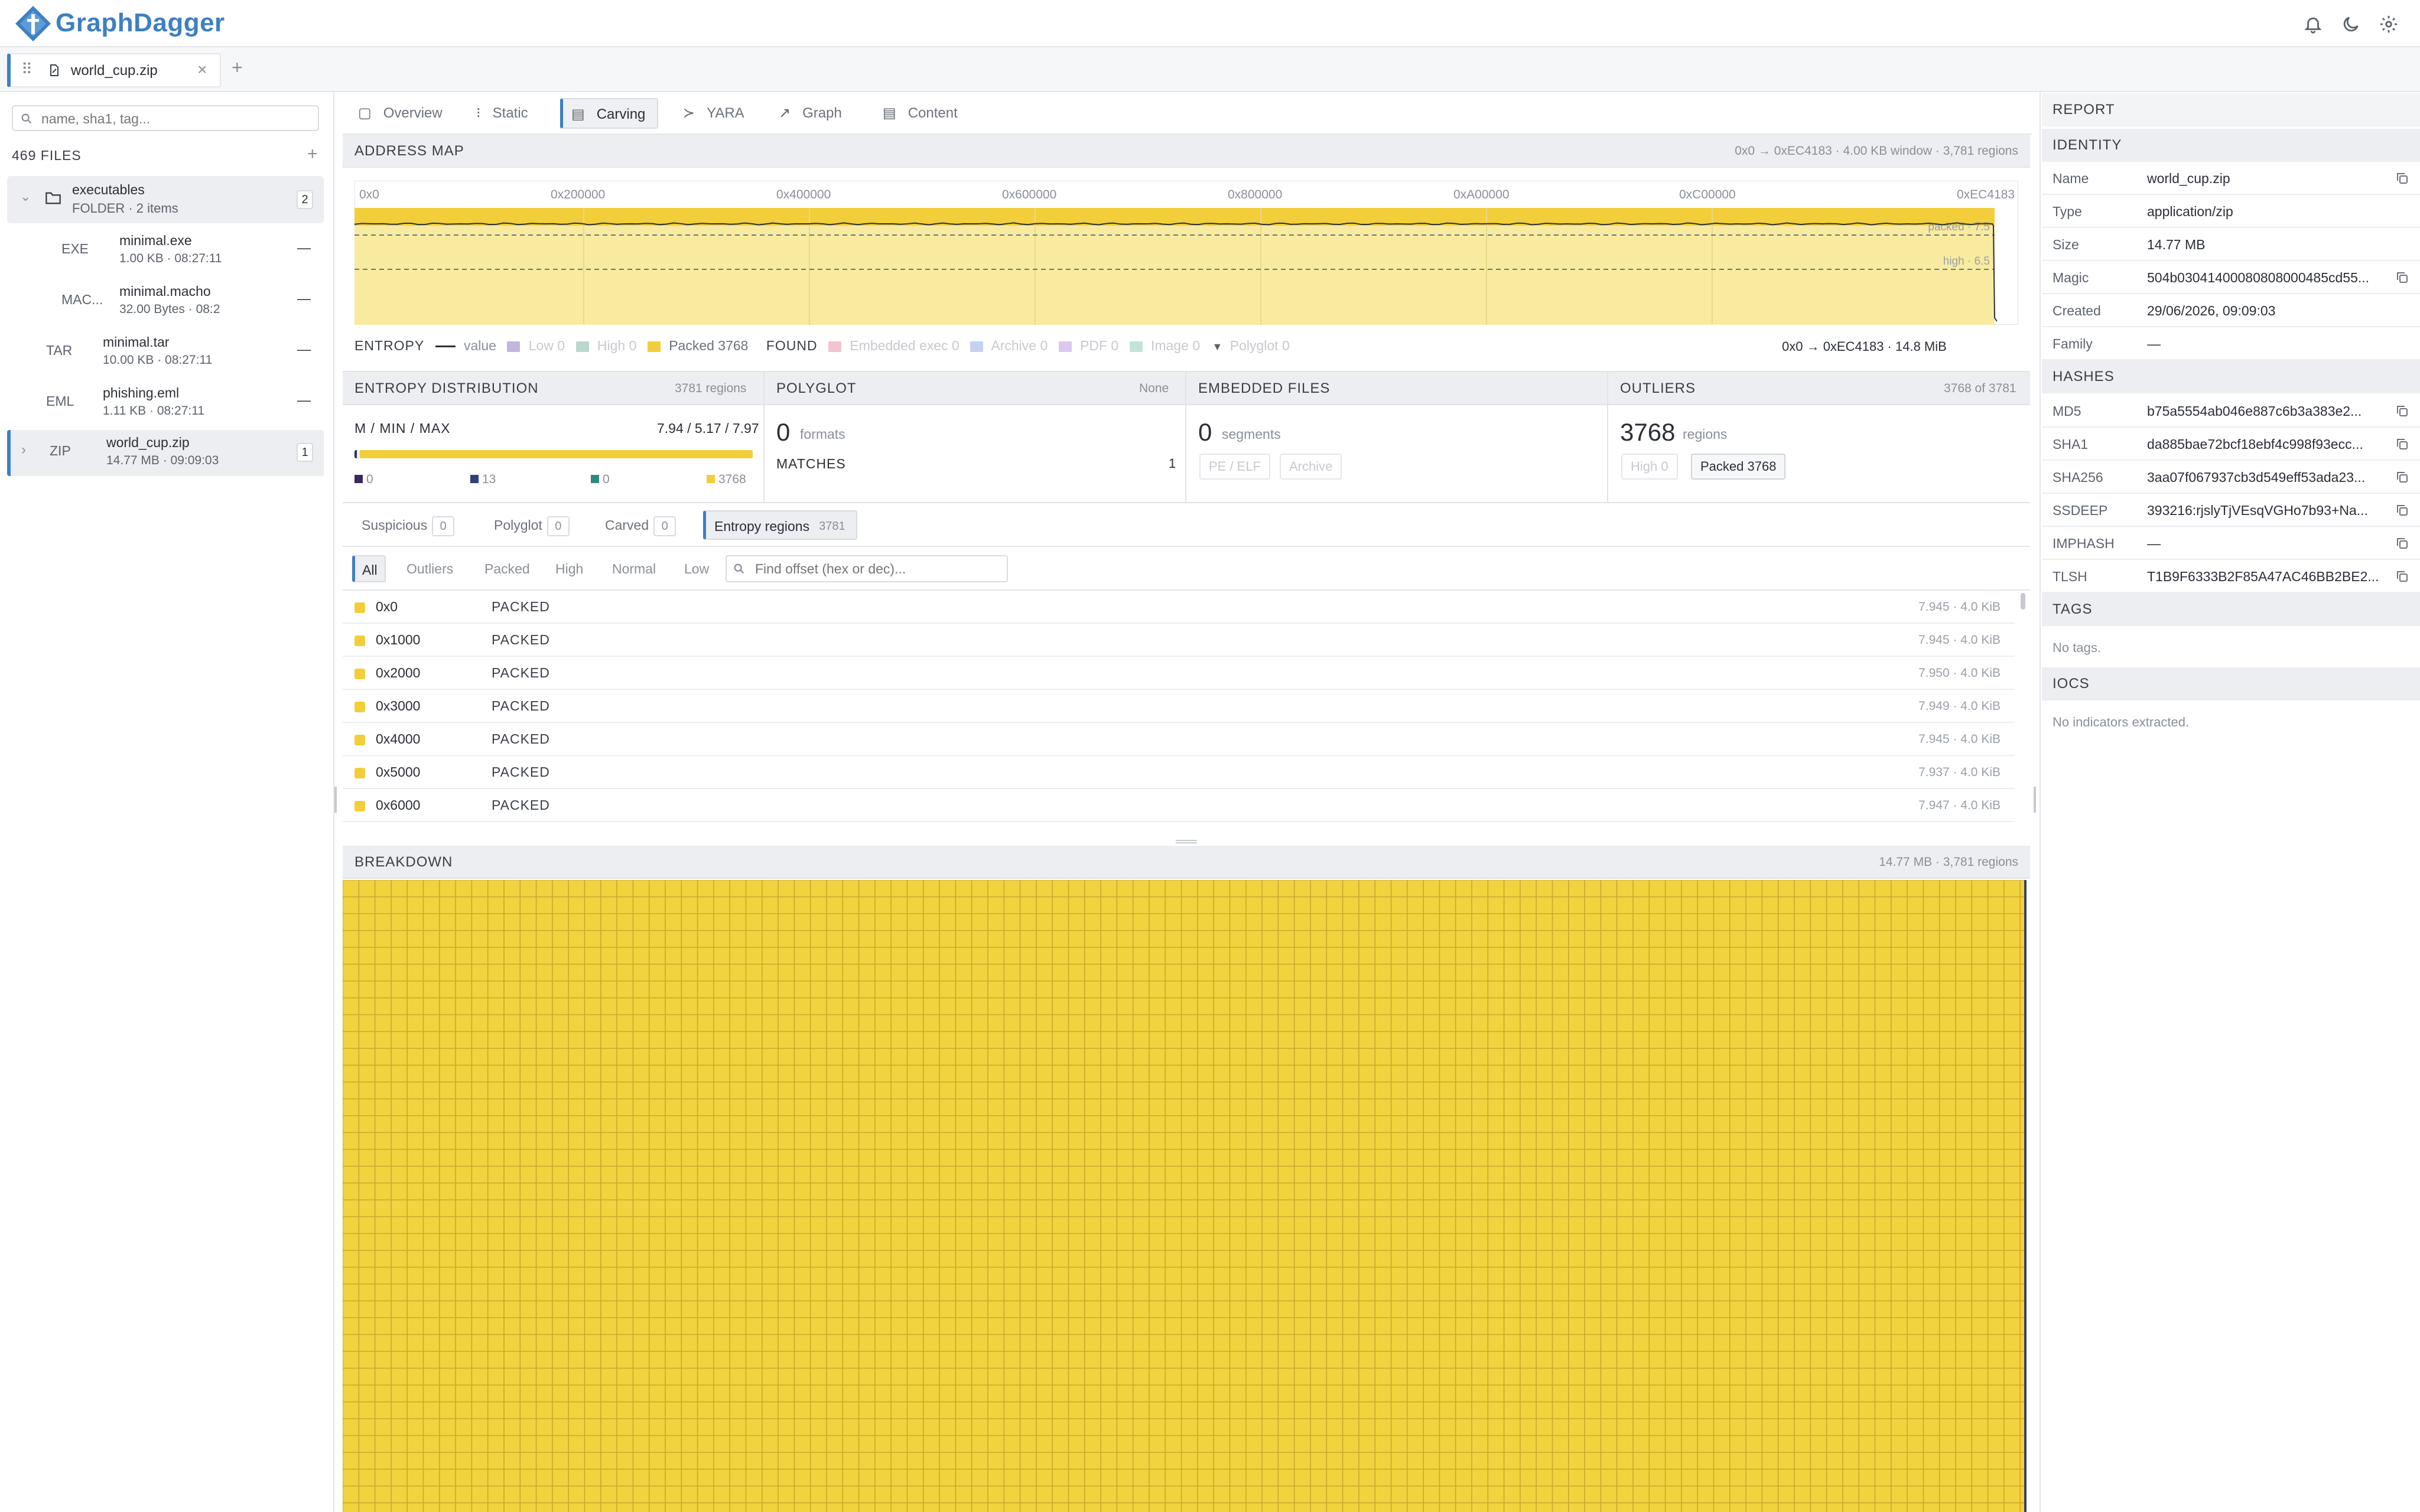 This screenshot has height=1512, width=2420. Describe the element at coordinates (640, 525) in the screenshot. I see `subtab-carved: Carved 0` at that location.